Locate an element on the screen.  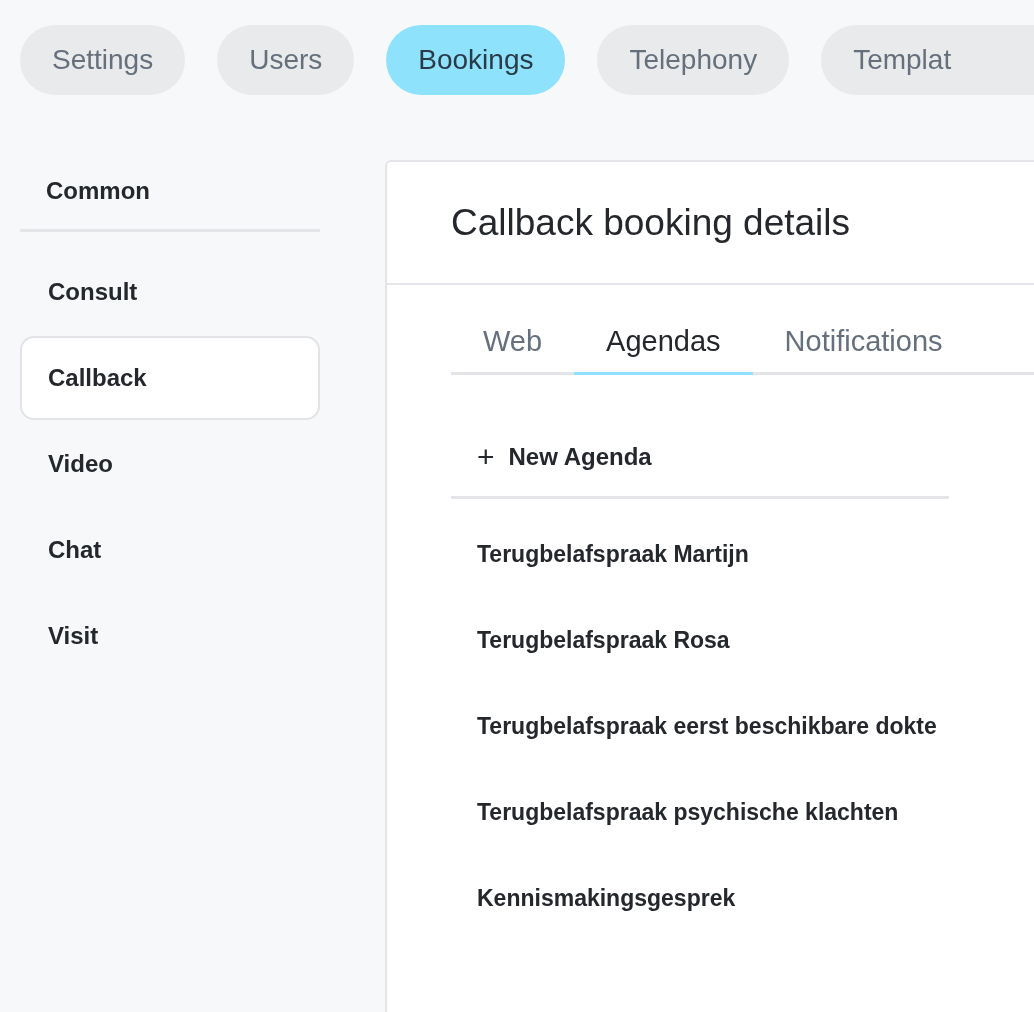
agenda-item: Kennismakingsgesprek is located at coordinates (593, 908).